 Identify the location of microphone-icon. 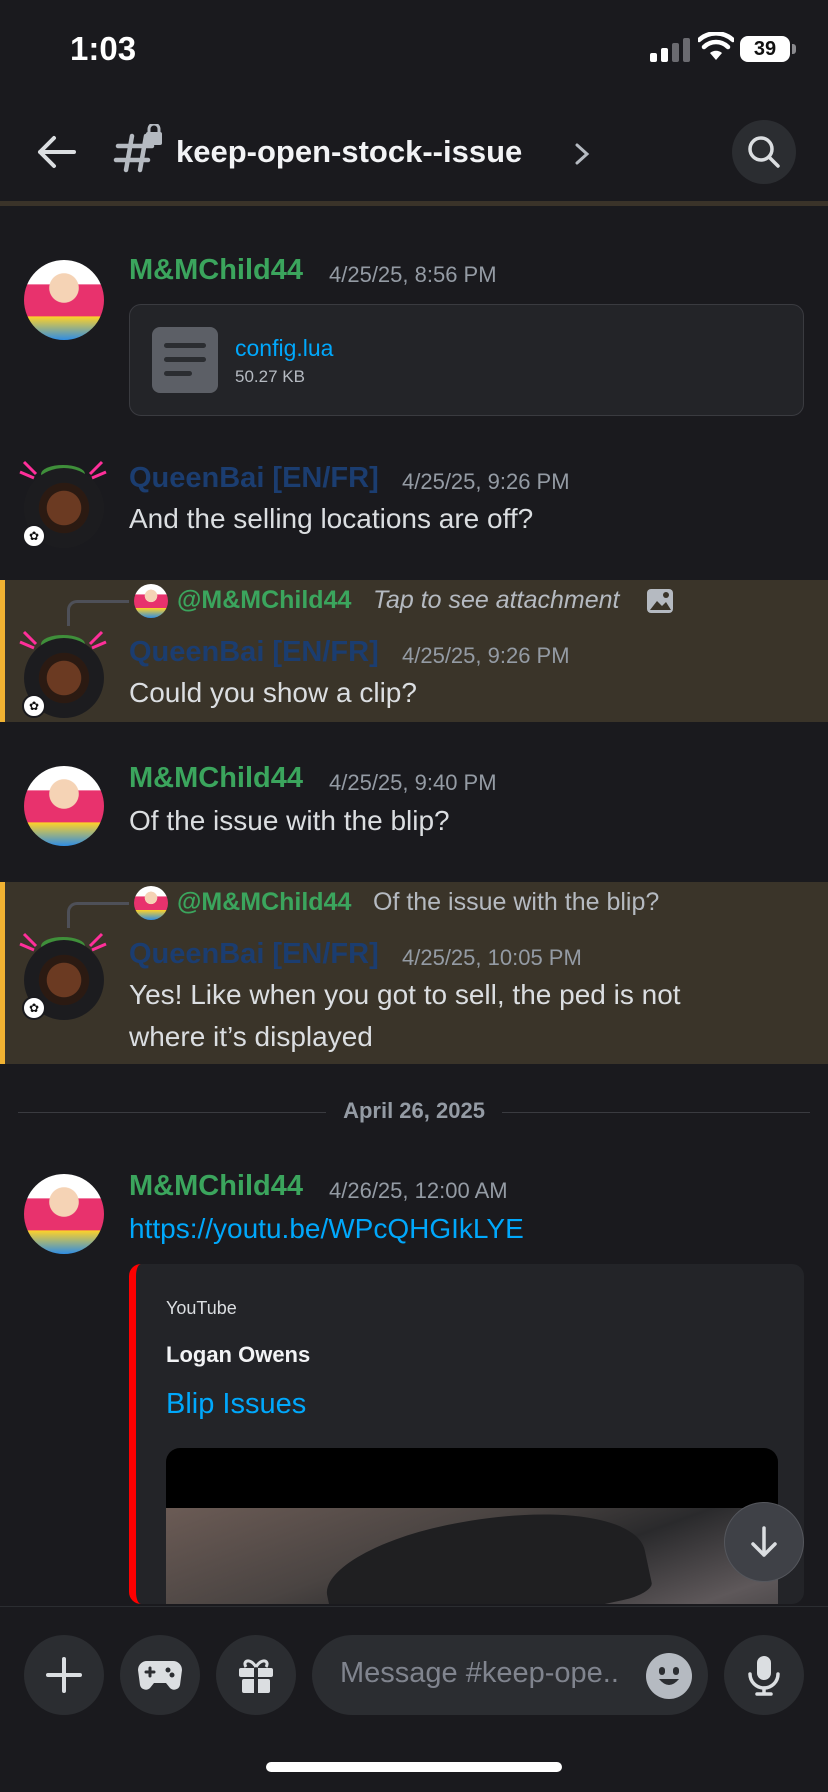
(764, 1676).